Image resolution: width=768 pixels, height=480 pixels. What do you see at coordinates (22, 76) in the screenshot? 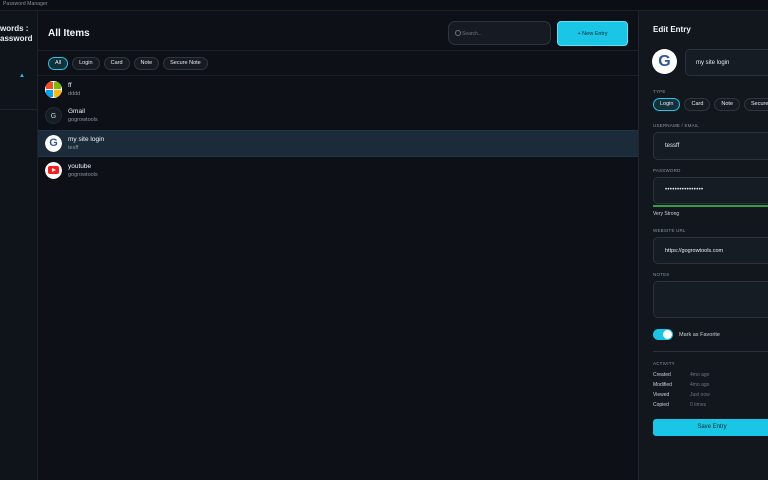
I see `collapse-caret-icon: ▲` at bounding box center [22, 76].